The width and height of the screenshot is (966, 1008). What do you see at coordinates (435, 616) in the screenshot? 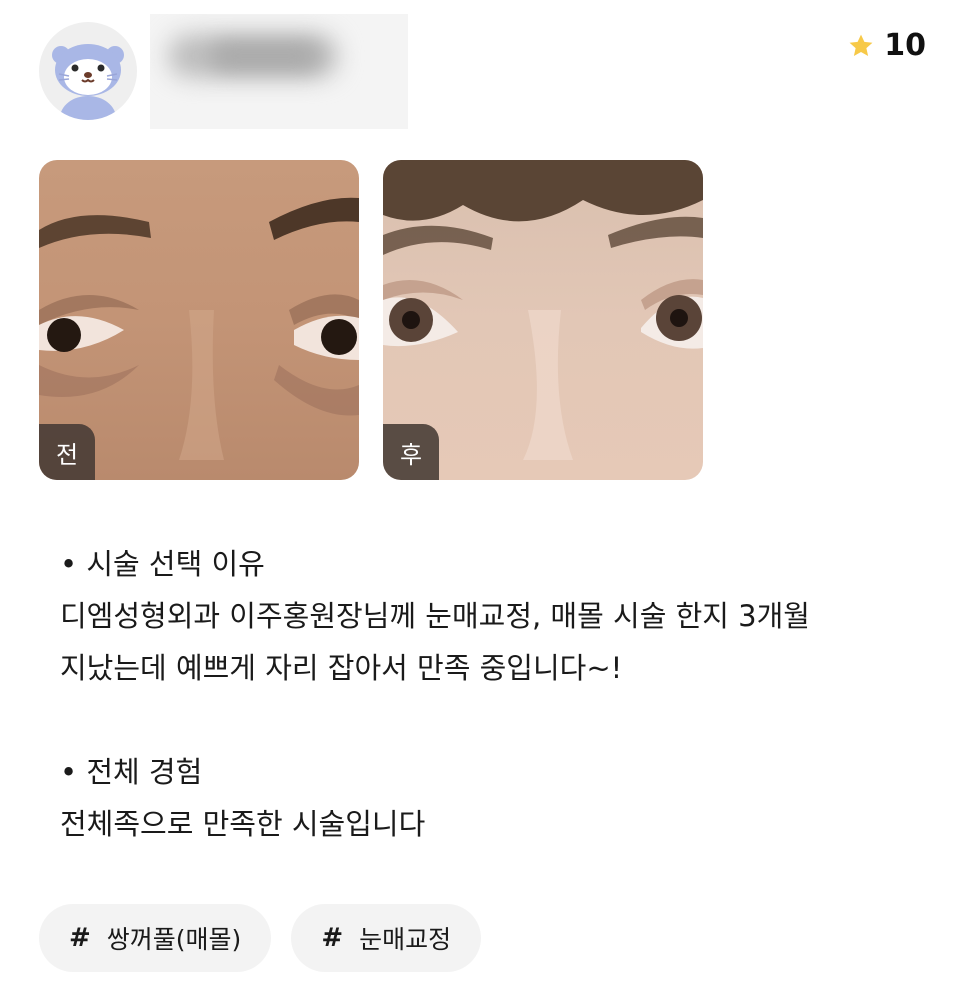
I see `review-text-line: 디엠성형외과 이주홍원장님께 눈매교정, 매몰 시술 한지 3개월` at bounding box center [435, 616].